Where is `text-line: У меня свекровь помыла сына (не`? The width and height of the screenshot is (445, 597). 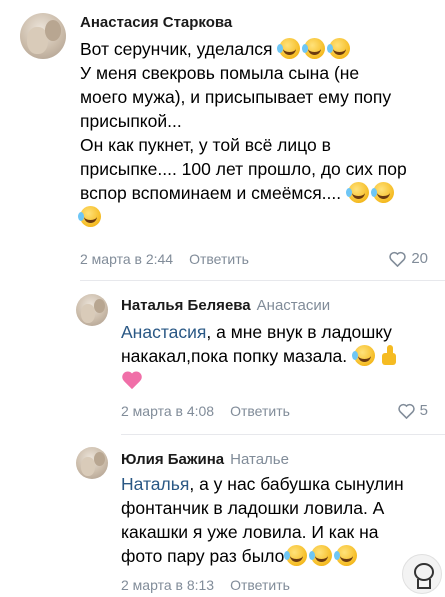 text-line: У меня свекровь помыла сына (не is located at coordinates (220, 73).